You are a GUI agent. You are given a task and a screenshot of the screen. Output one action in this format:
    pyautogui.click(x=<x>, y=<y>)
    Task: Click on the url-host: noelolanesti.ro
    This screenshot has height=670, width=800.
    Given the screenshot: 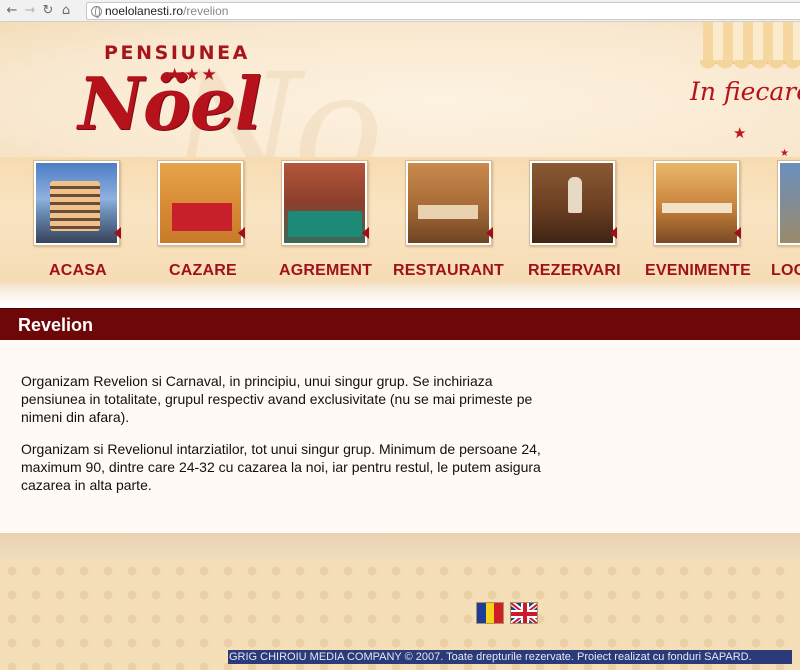 What is the action you would take?
    pyautogui.click(x=144, y=11)
    